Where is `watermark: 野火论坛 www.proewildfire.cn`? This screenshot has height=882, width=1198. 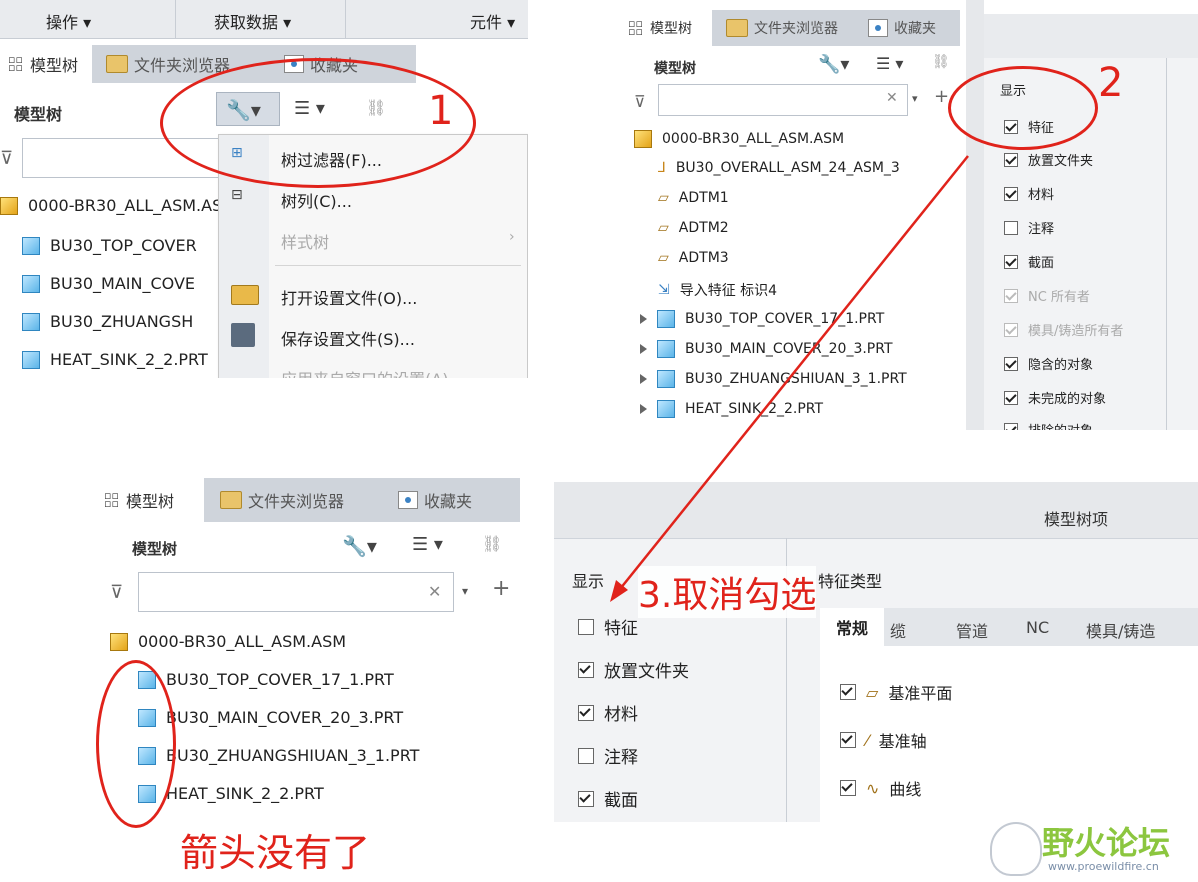
watermark: 野火论坛 www.proewildfire.cn is located at coordinates (1092, 848).